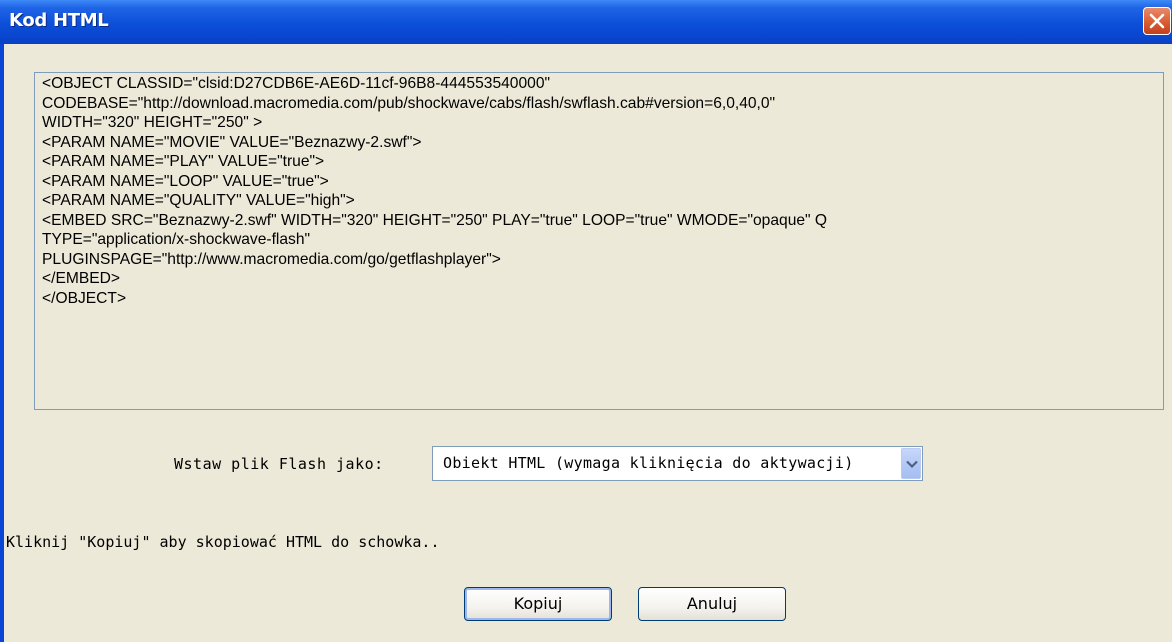  I want to click on cancel-button: Anuluj, so click(712, 604).